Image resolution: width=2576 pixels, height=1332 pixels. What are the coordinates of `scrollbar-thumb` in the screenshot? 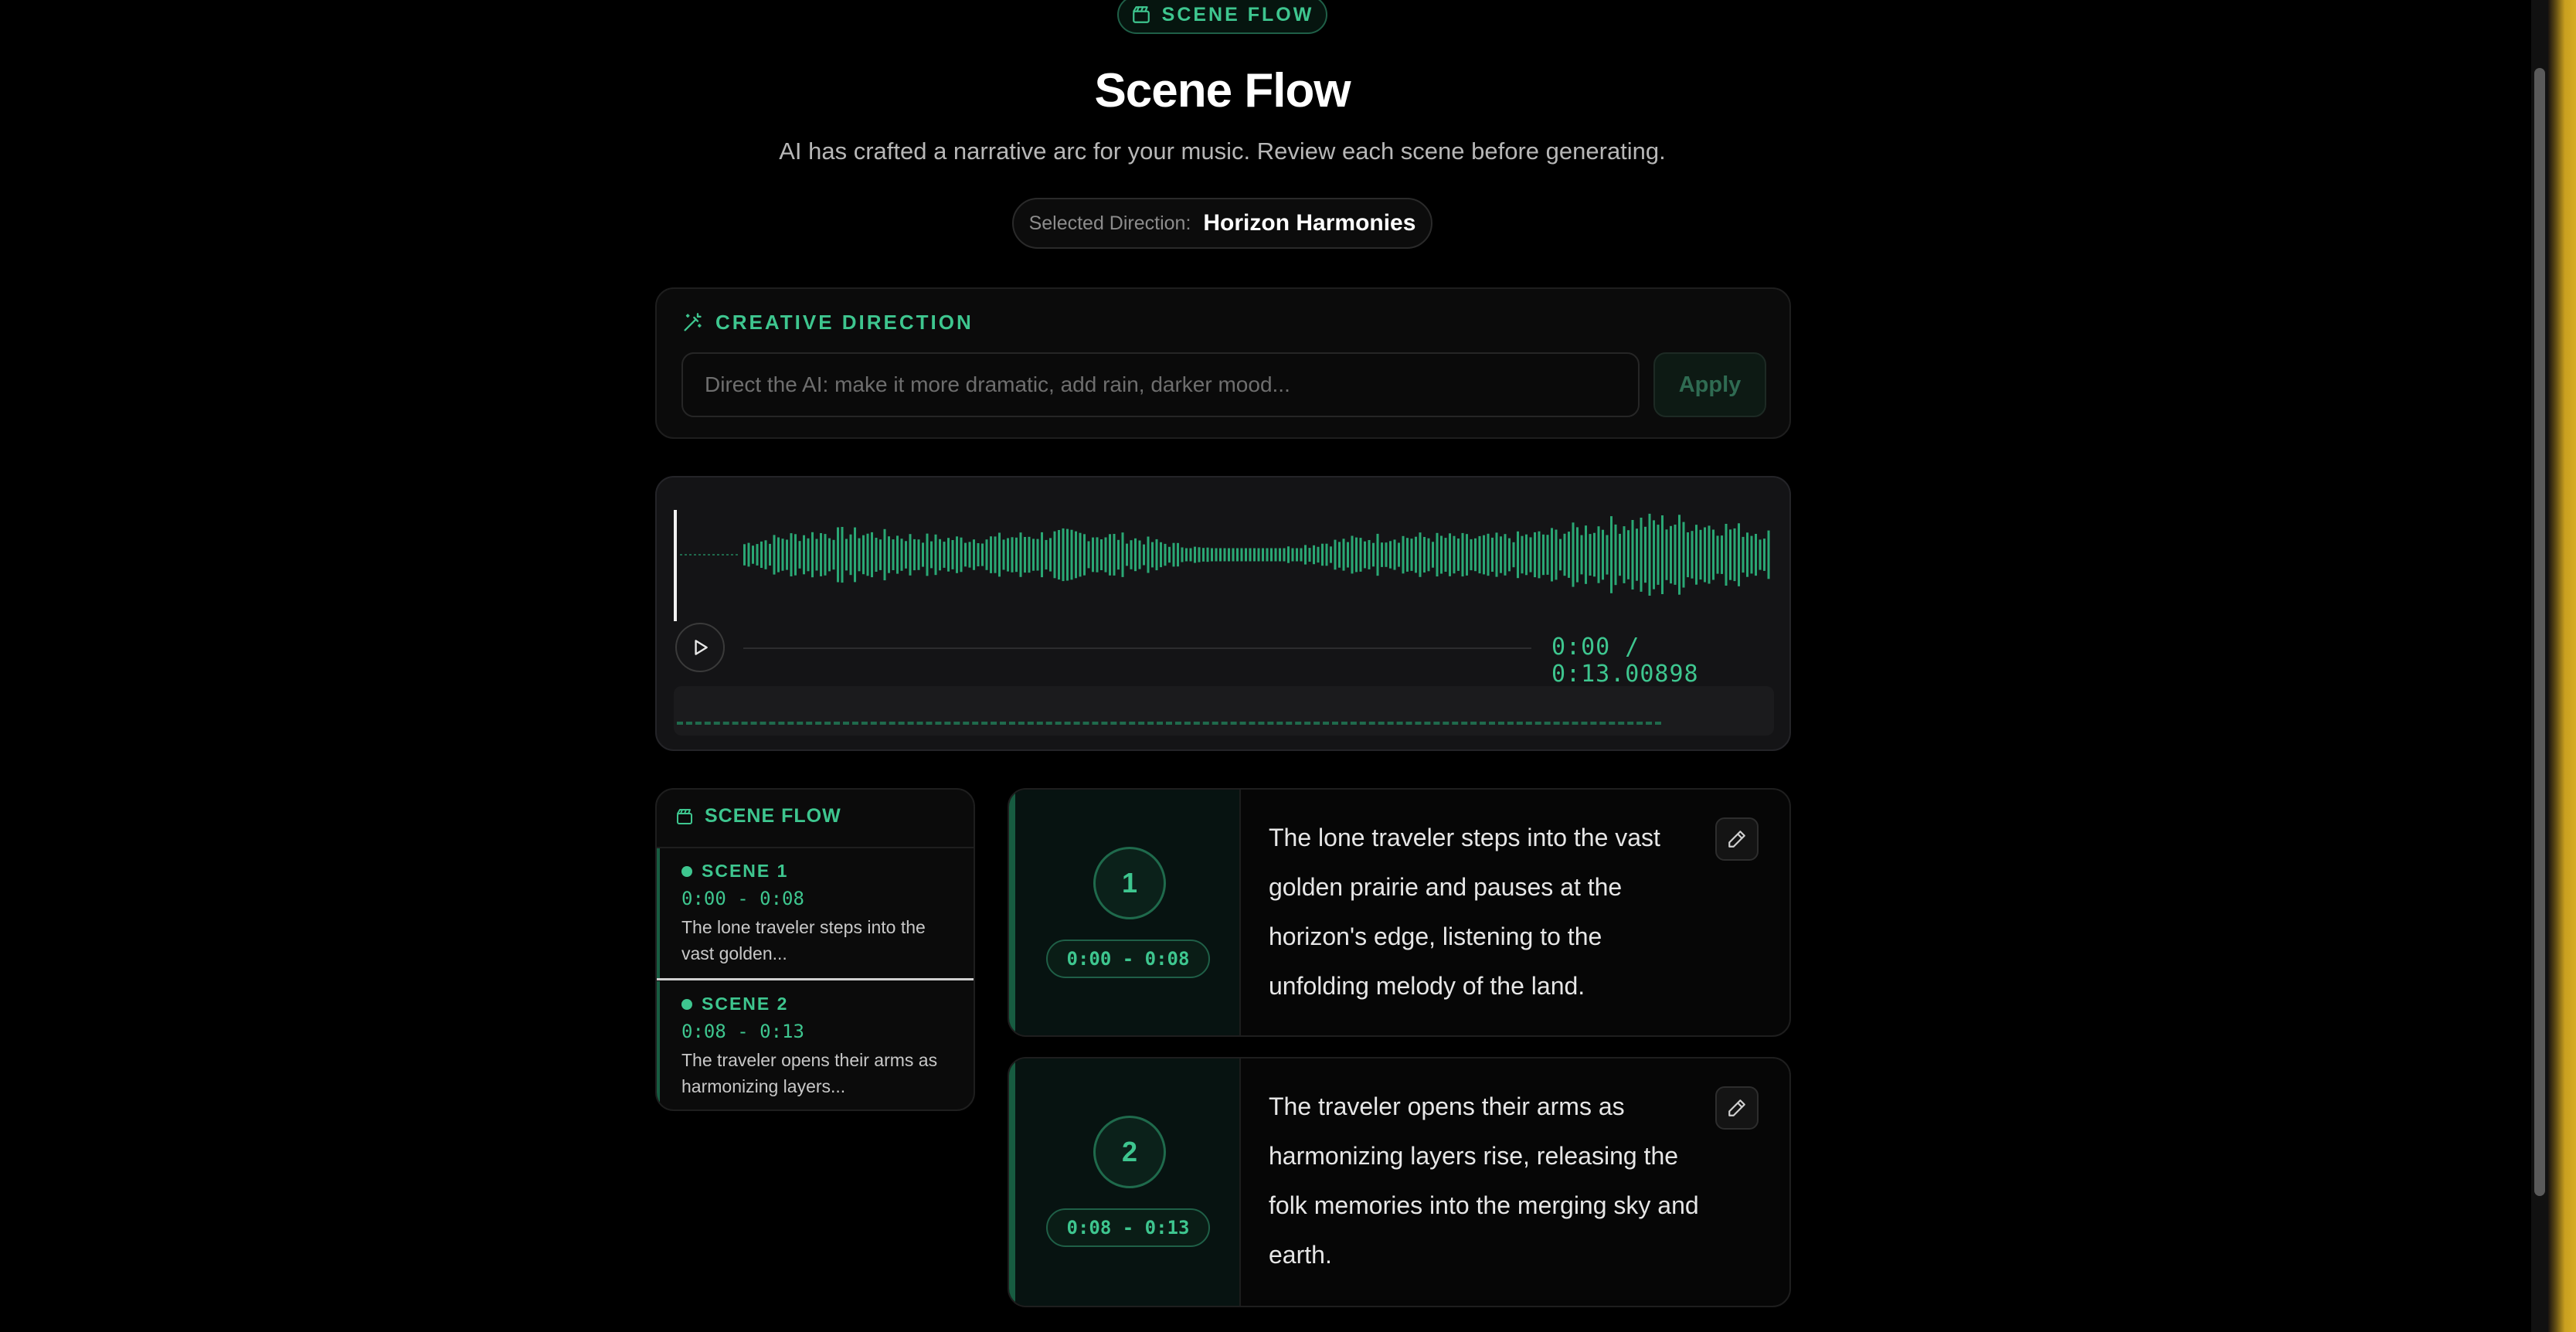 It's located at (2539, 632).